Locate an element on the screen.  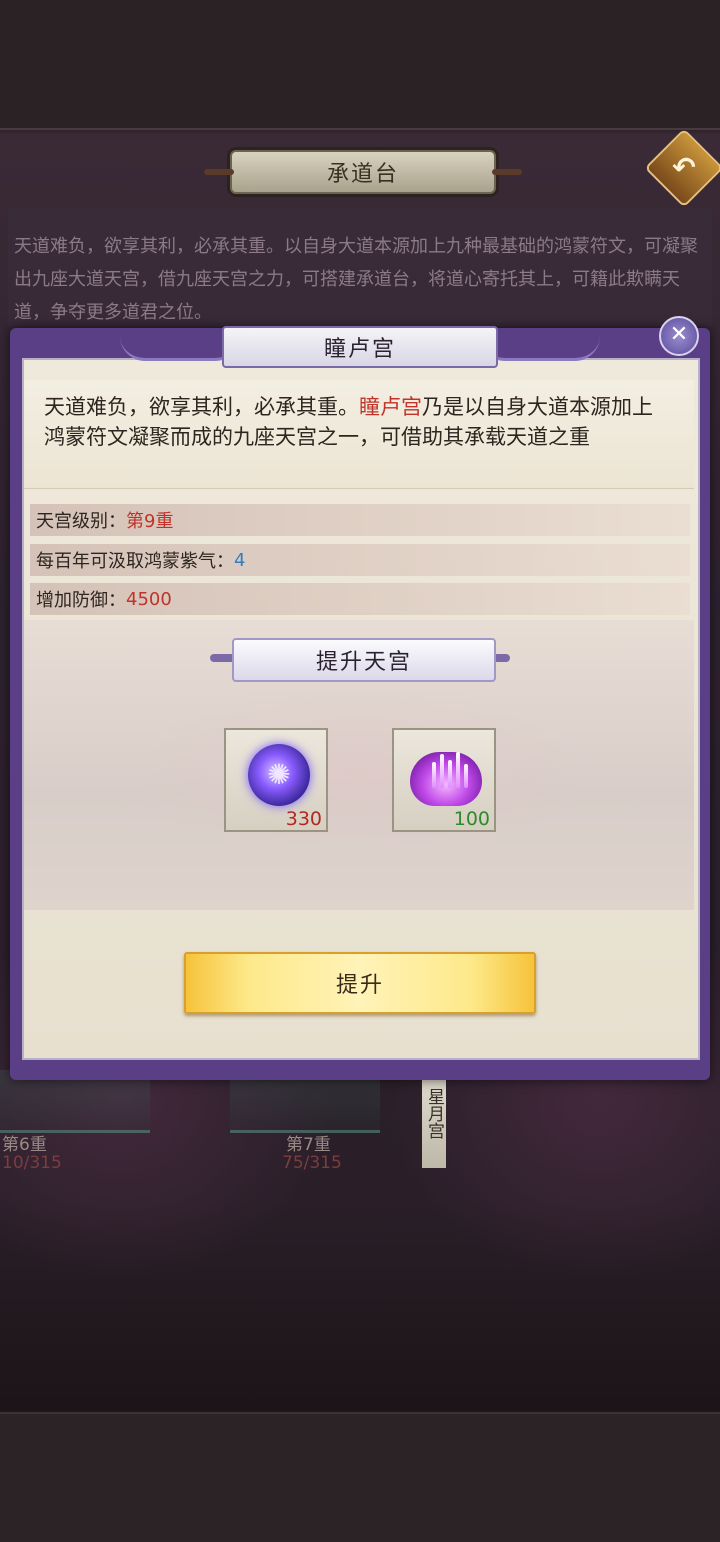
tower-6-progress: 10/315 is located at coordinates (32, 1163).